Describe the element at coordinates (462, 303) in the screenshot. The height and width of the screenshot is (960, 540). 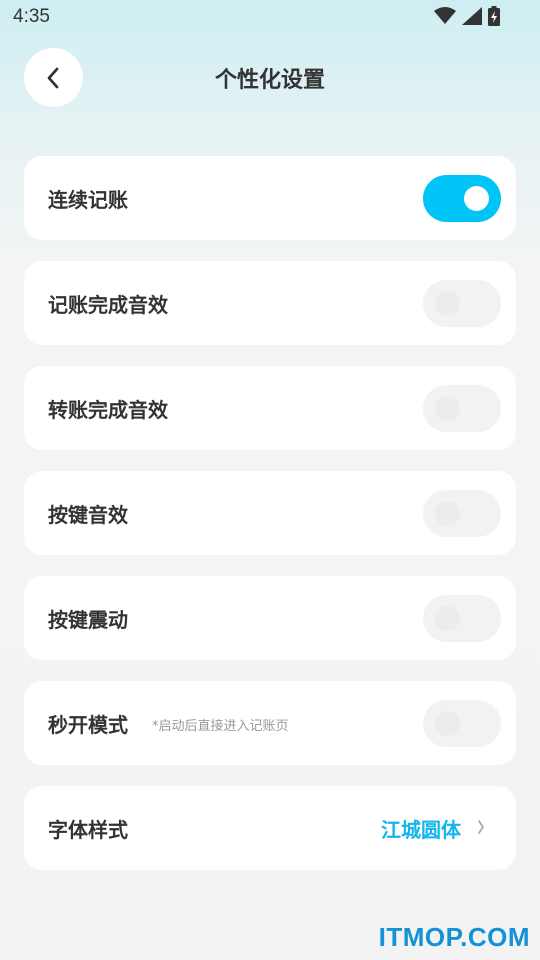
I see `booking-sound-toggle` at that location.